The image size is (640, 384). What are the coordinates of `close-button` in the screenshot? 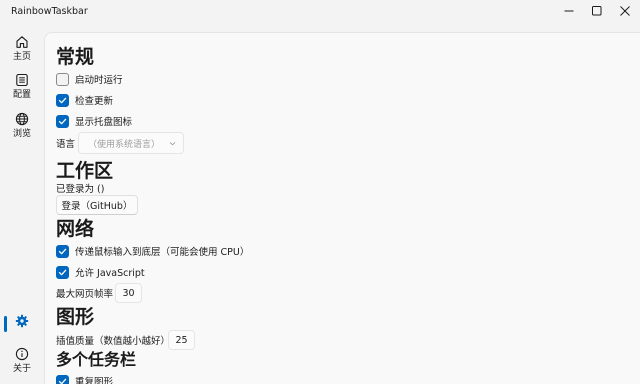 It's located at (624, 11).